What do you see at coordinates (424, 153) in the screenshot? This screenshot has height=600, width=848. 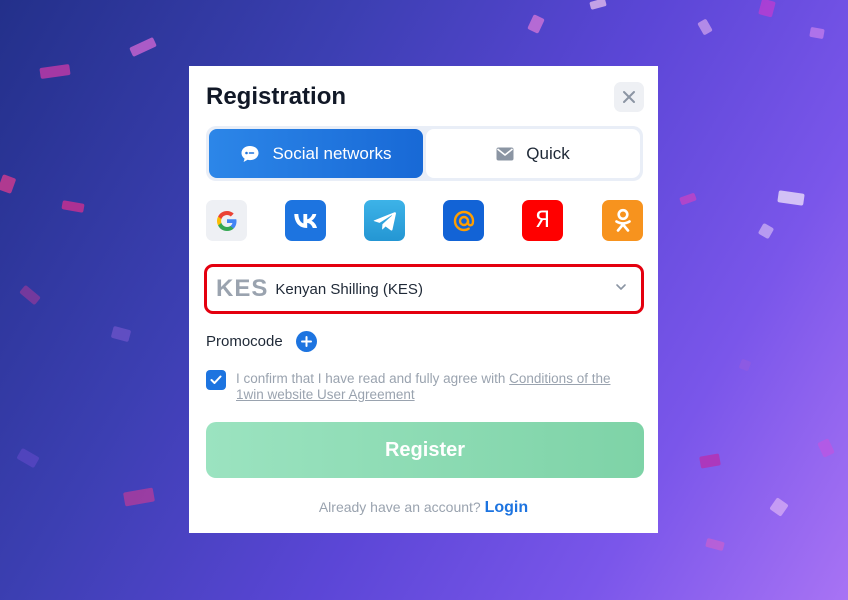 I see `registration-tabs: Social networks Quick` at bounding box center [424, 153].